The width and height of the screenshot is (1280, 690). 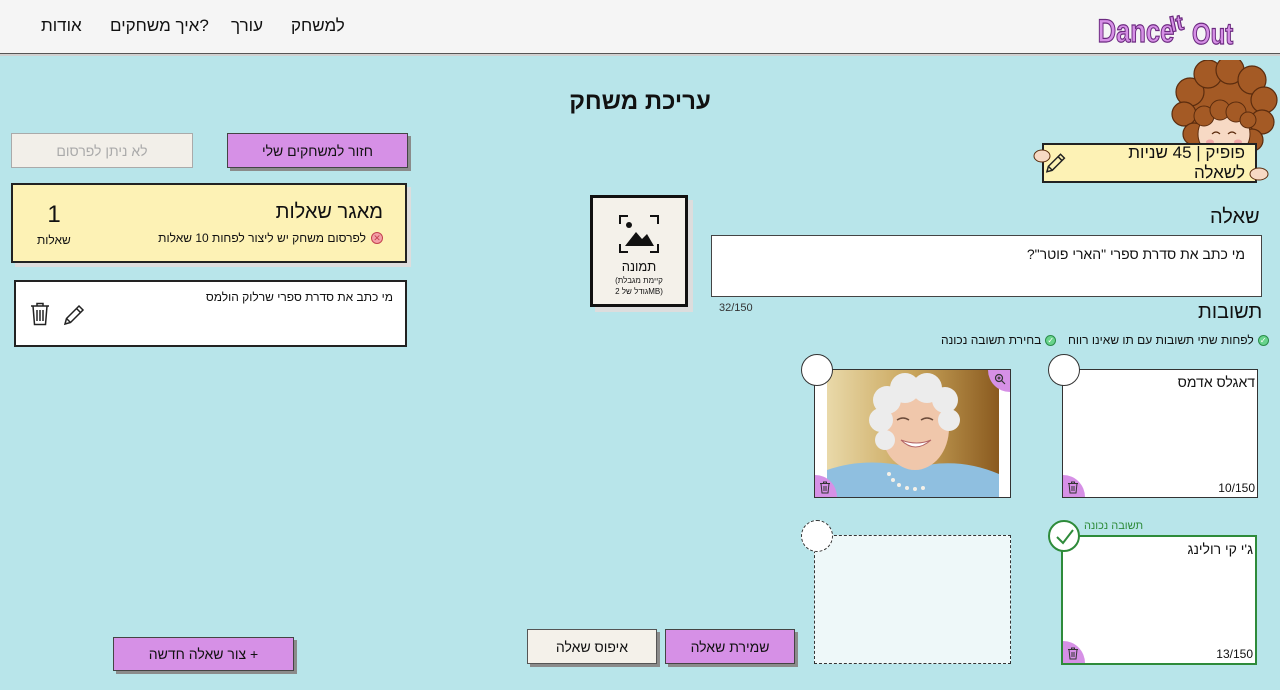 I want to click on avatar-left-hand-icon, so click(x=1042, y=156).